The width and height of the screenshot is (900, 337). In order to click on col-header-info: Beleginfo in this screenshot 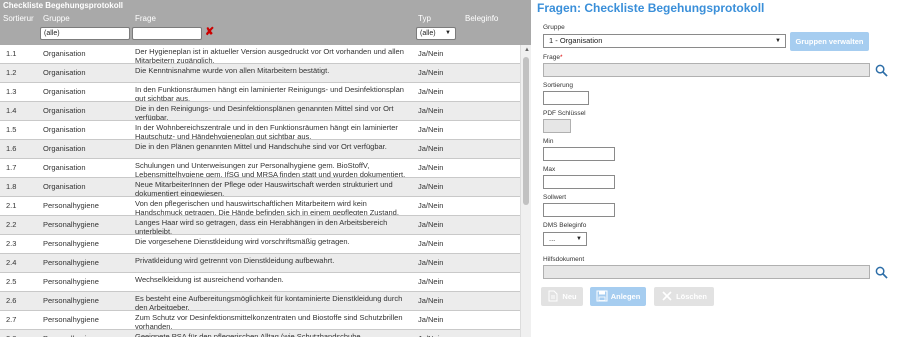, I will do `click(481, 18)`.